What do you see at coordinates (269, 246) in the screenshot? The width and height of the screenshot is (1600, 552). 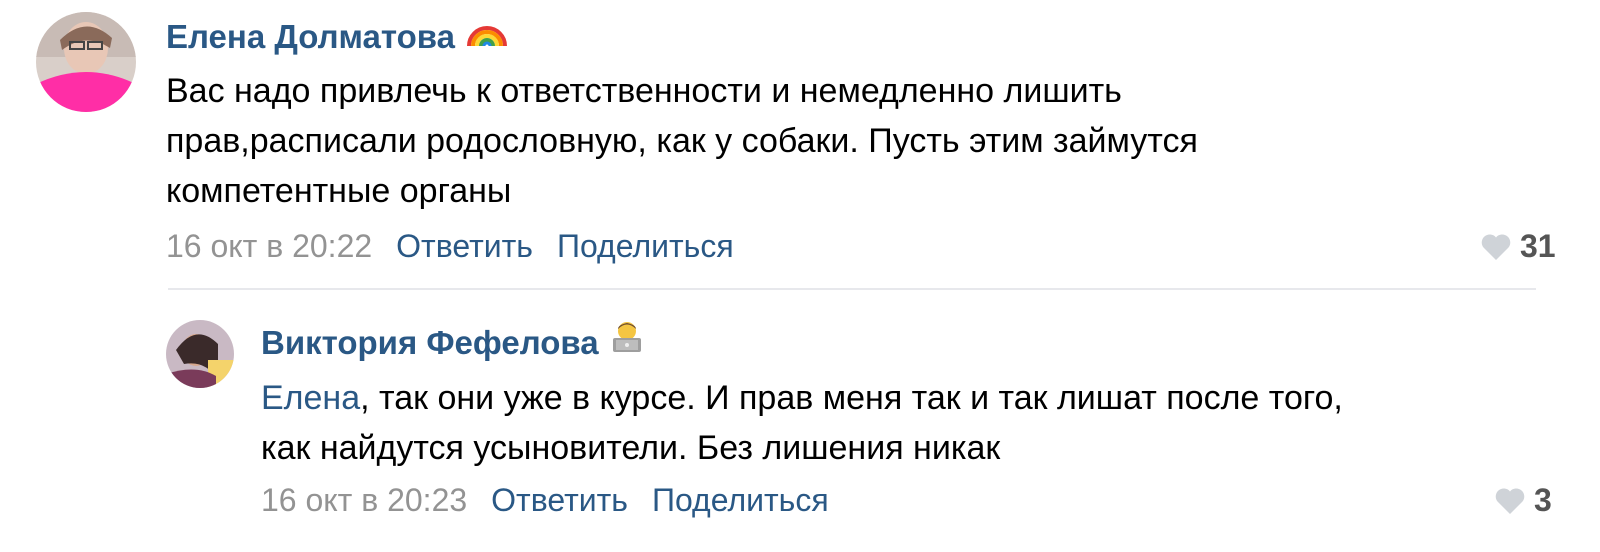 I see `comment-date: 16 окт в 20:22` at bounding box center [269, 246].